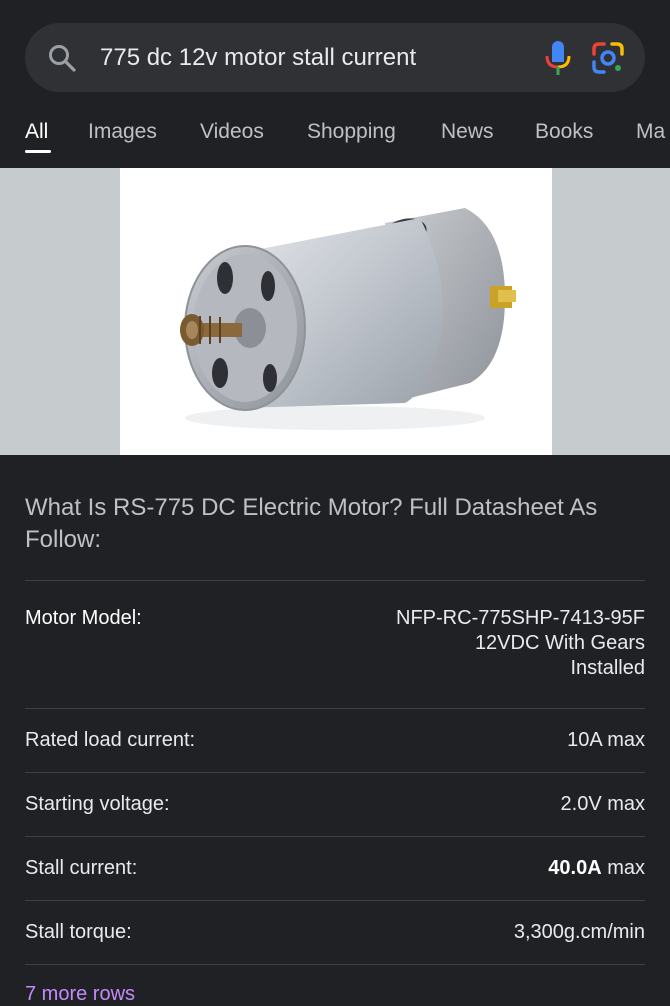 Image resolution: width=670 pixels, height=1006 pixels. I want to click on table-row-value: 3,300g.cm/min, so click(579, 932).